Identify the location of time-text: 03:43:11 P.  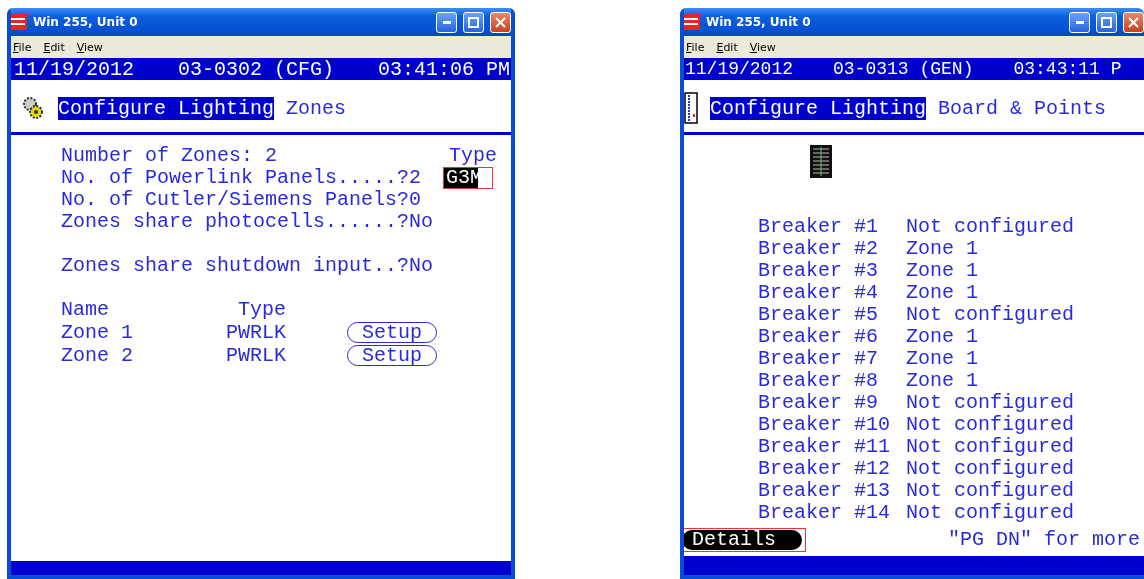
(1067, 69).